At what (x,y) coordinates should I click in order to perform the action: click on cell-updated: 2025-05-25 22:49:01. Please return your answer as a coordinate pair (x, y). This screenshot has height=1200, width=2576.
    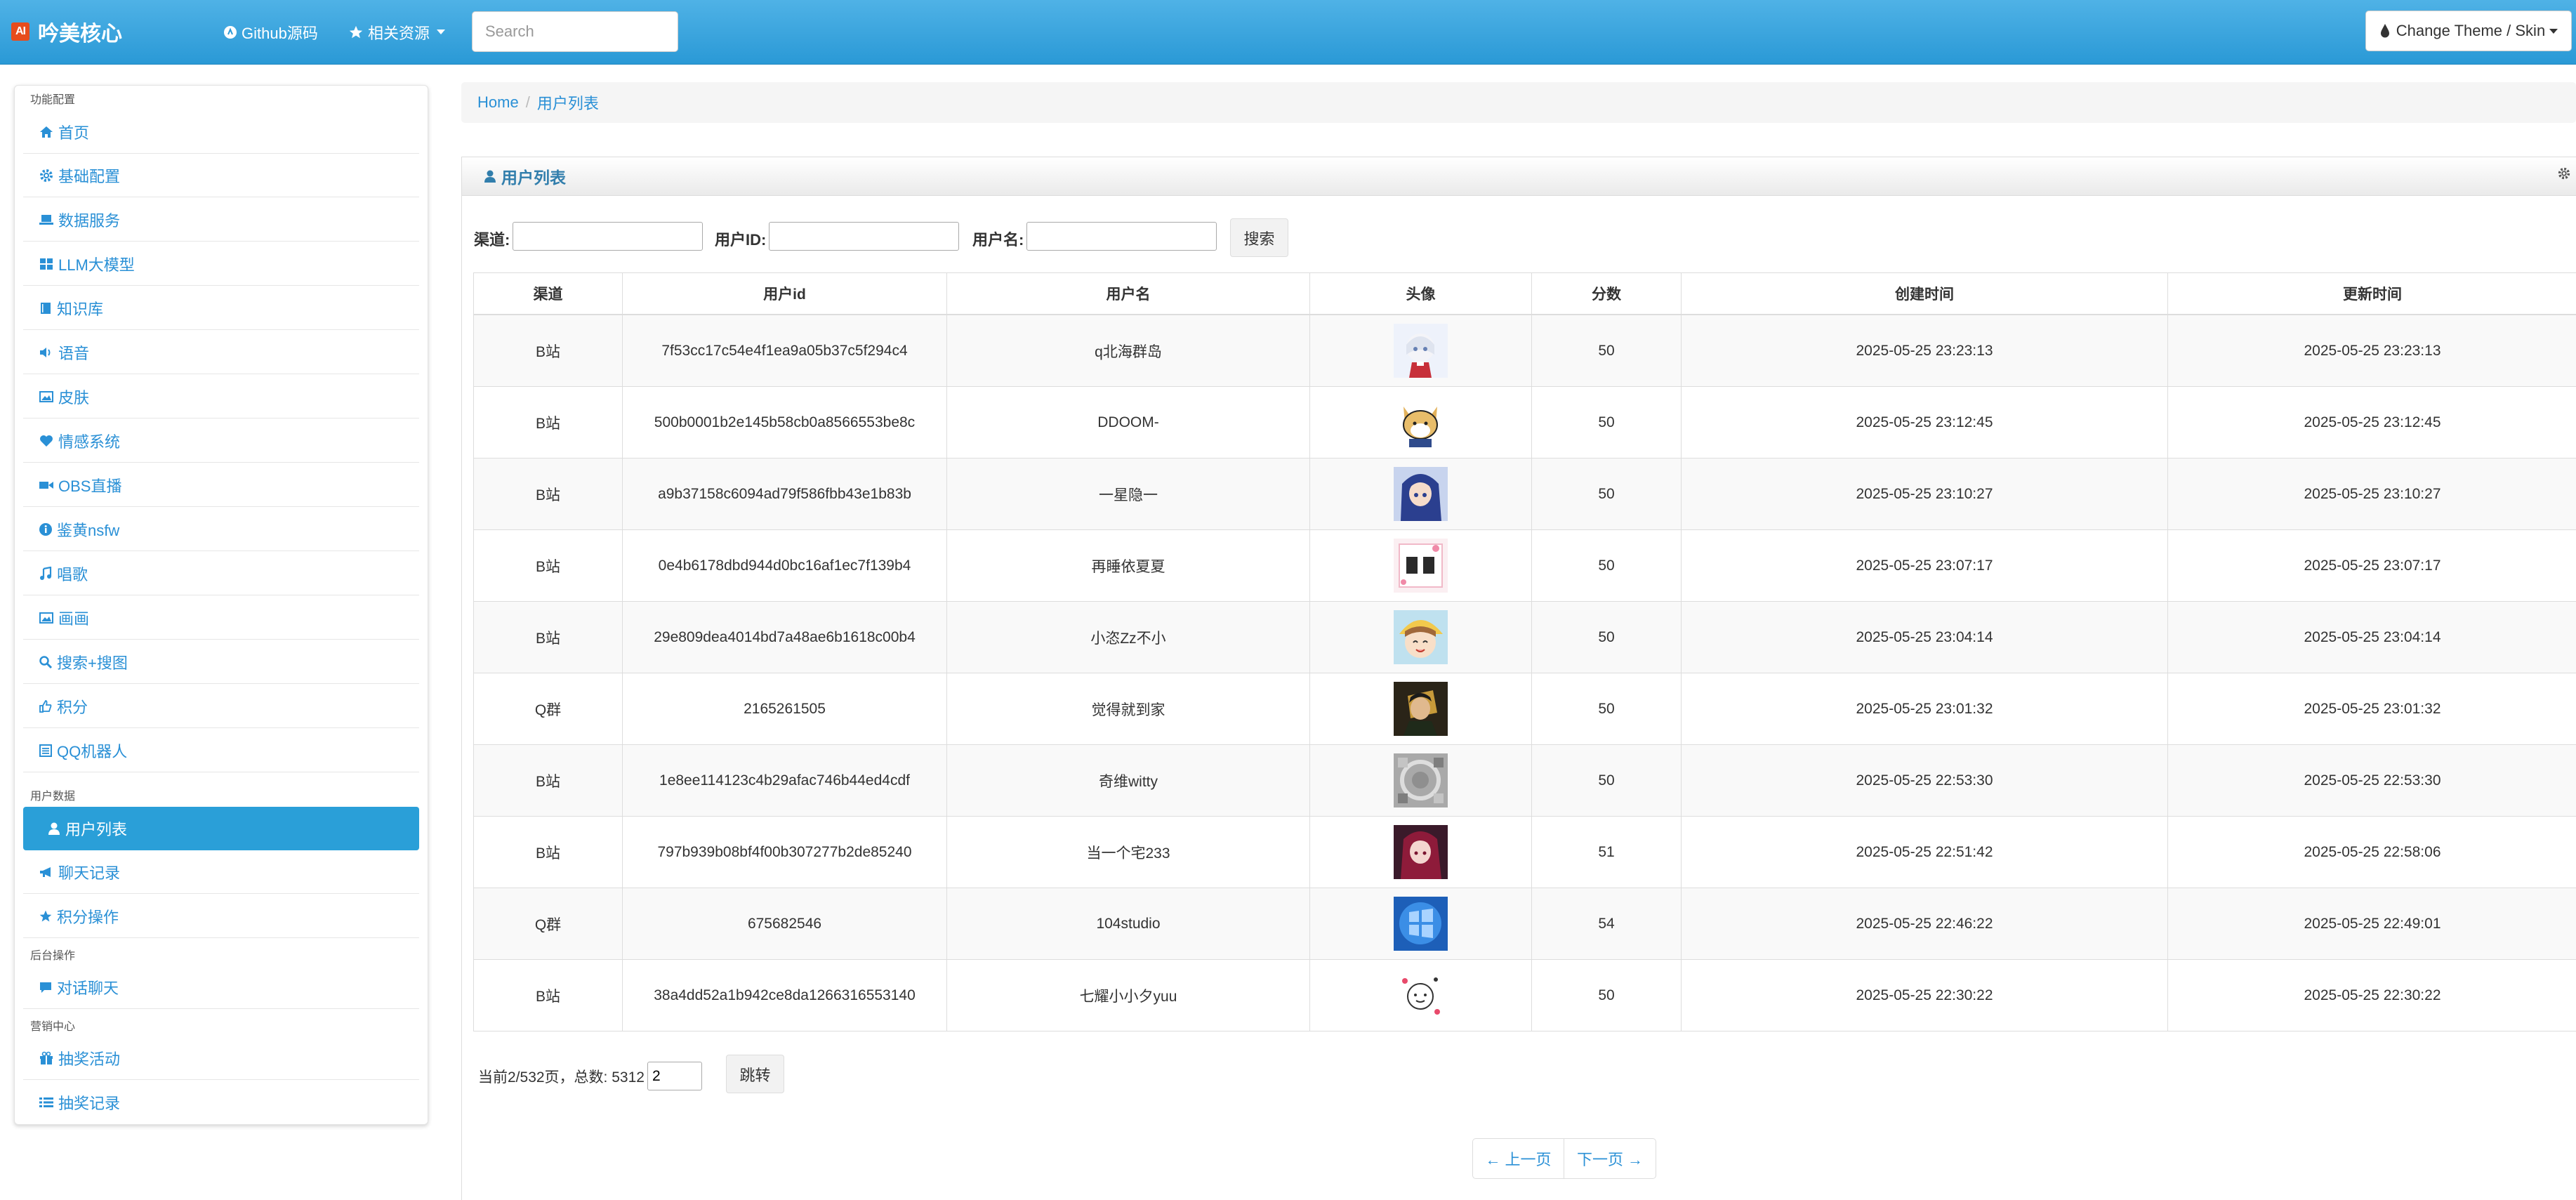
    Looking at the image, I should click on (2371, 924).